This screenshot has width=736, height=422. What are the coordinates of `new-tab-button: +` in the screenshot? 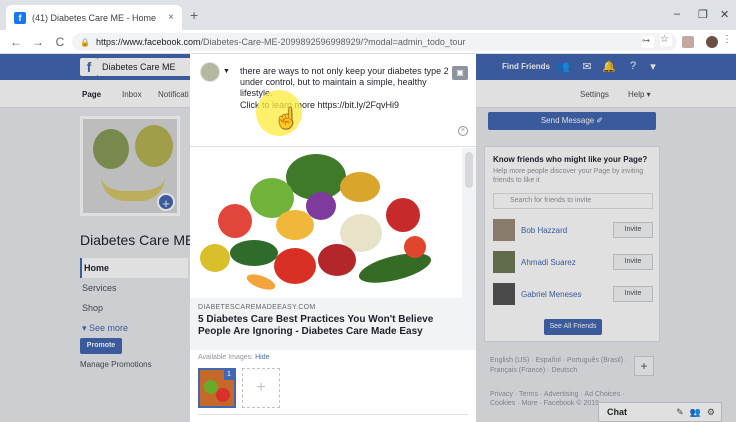 It's located at (194, 15).